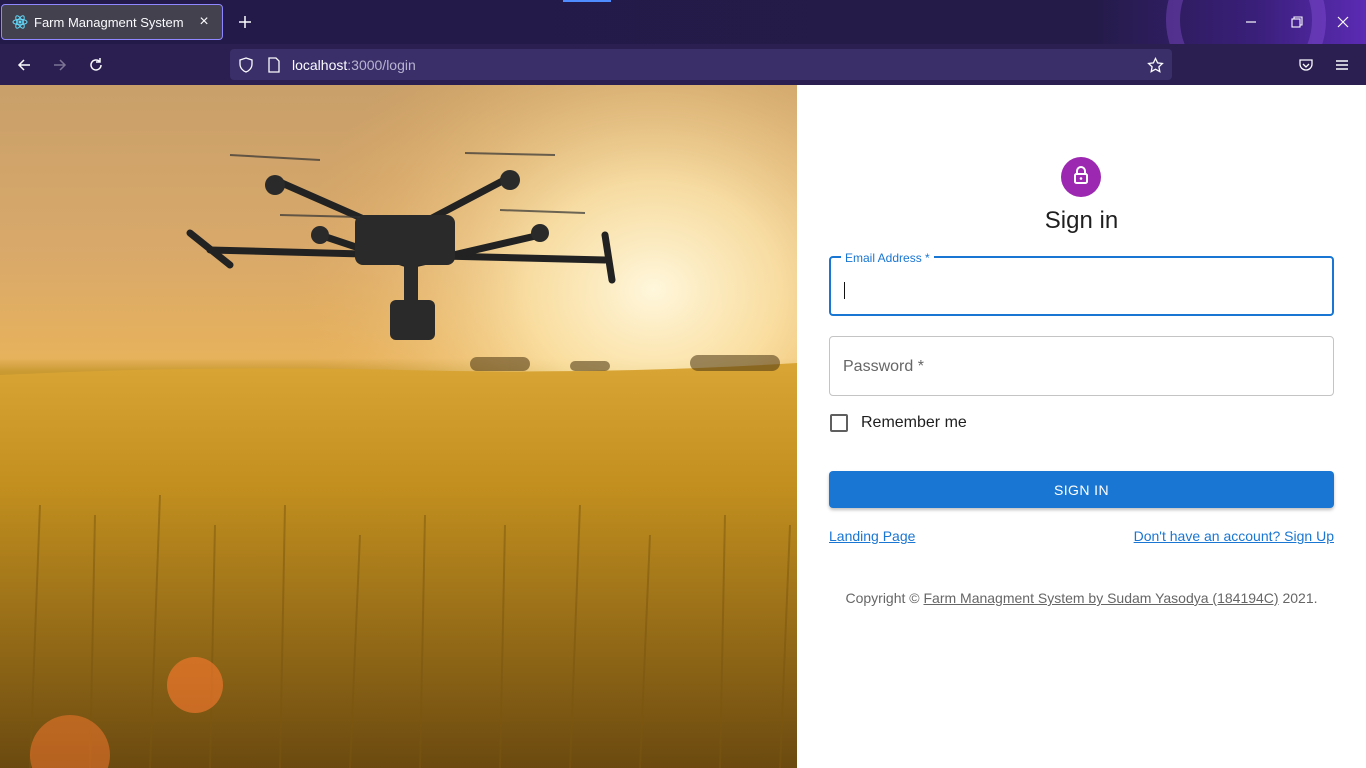  I want to click on lock-avatar, so click(1081, 177).